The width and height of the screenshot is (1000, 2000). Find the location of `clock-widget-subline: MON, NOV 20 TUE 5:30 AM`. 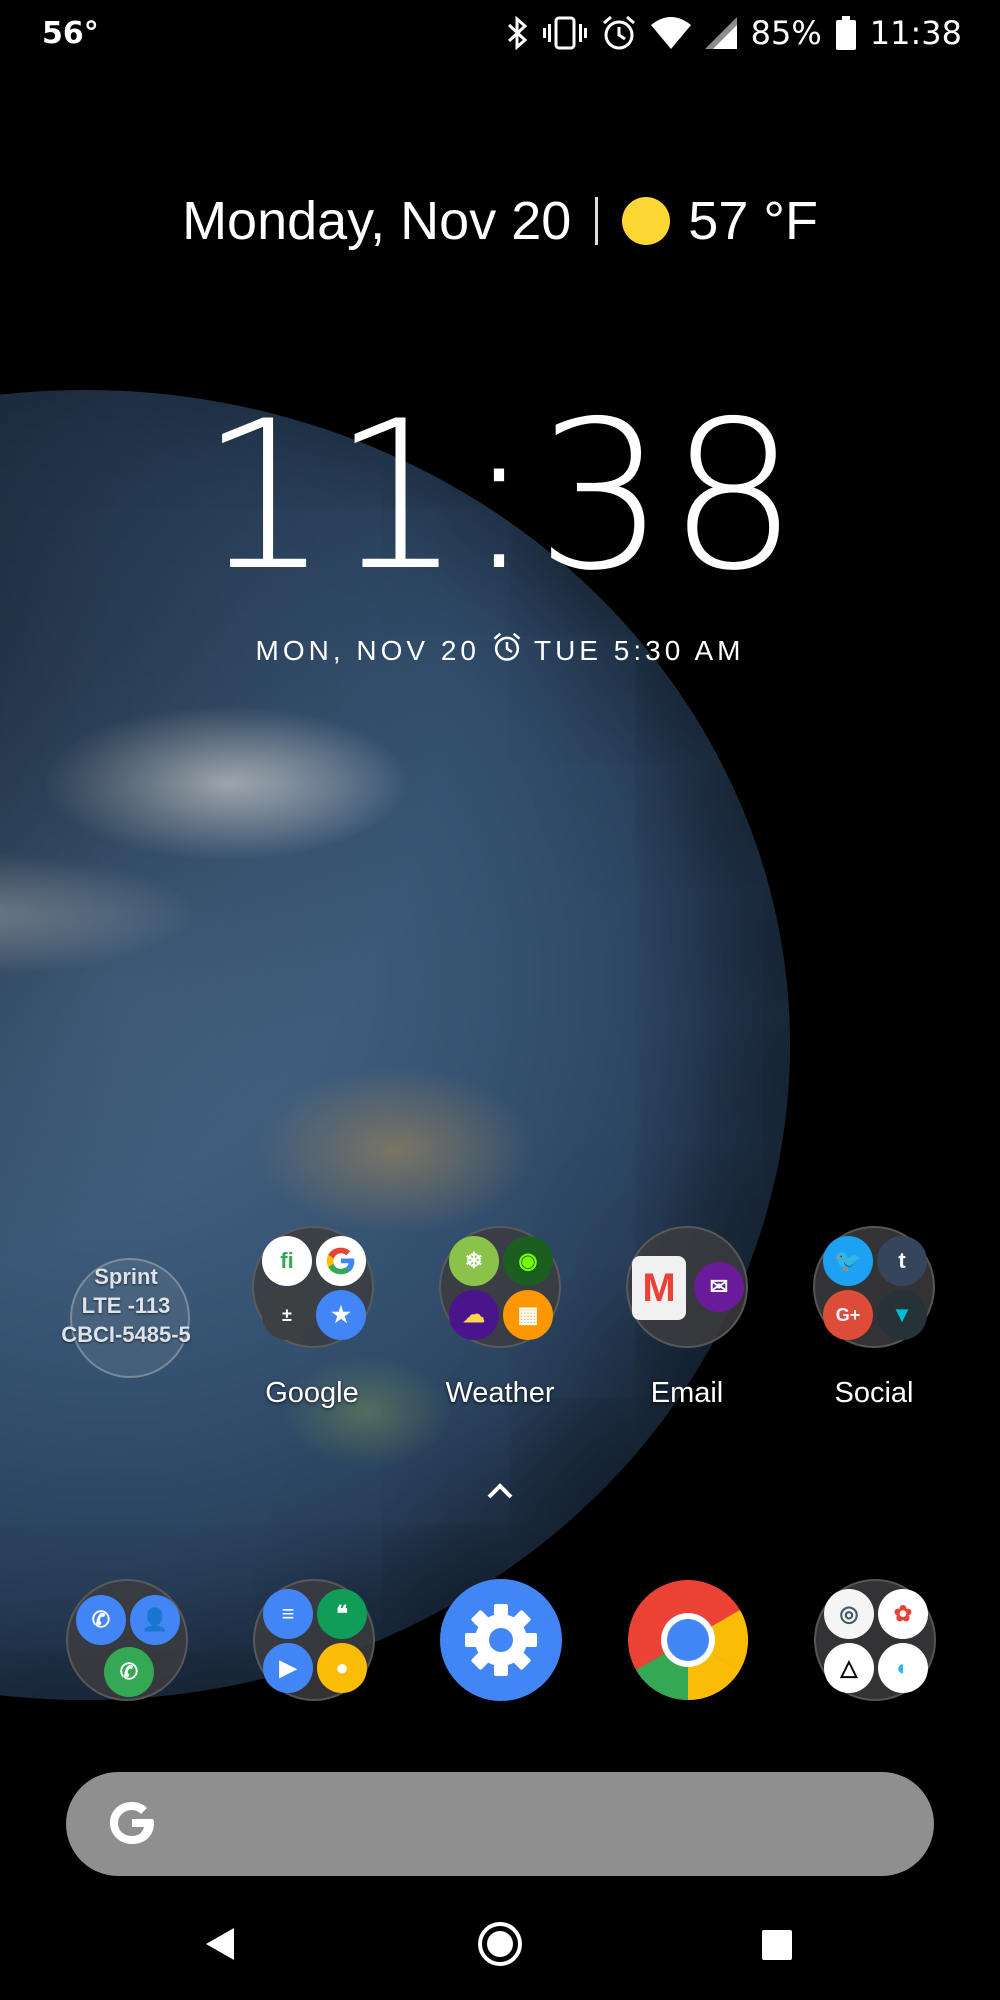

clock-widget-subline: MON, NOV 20 TUE 5:30 AM is located at coordinates (500, 650).